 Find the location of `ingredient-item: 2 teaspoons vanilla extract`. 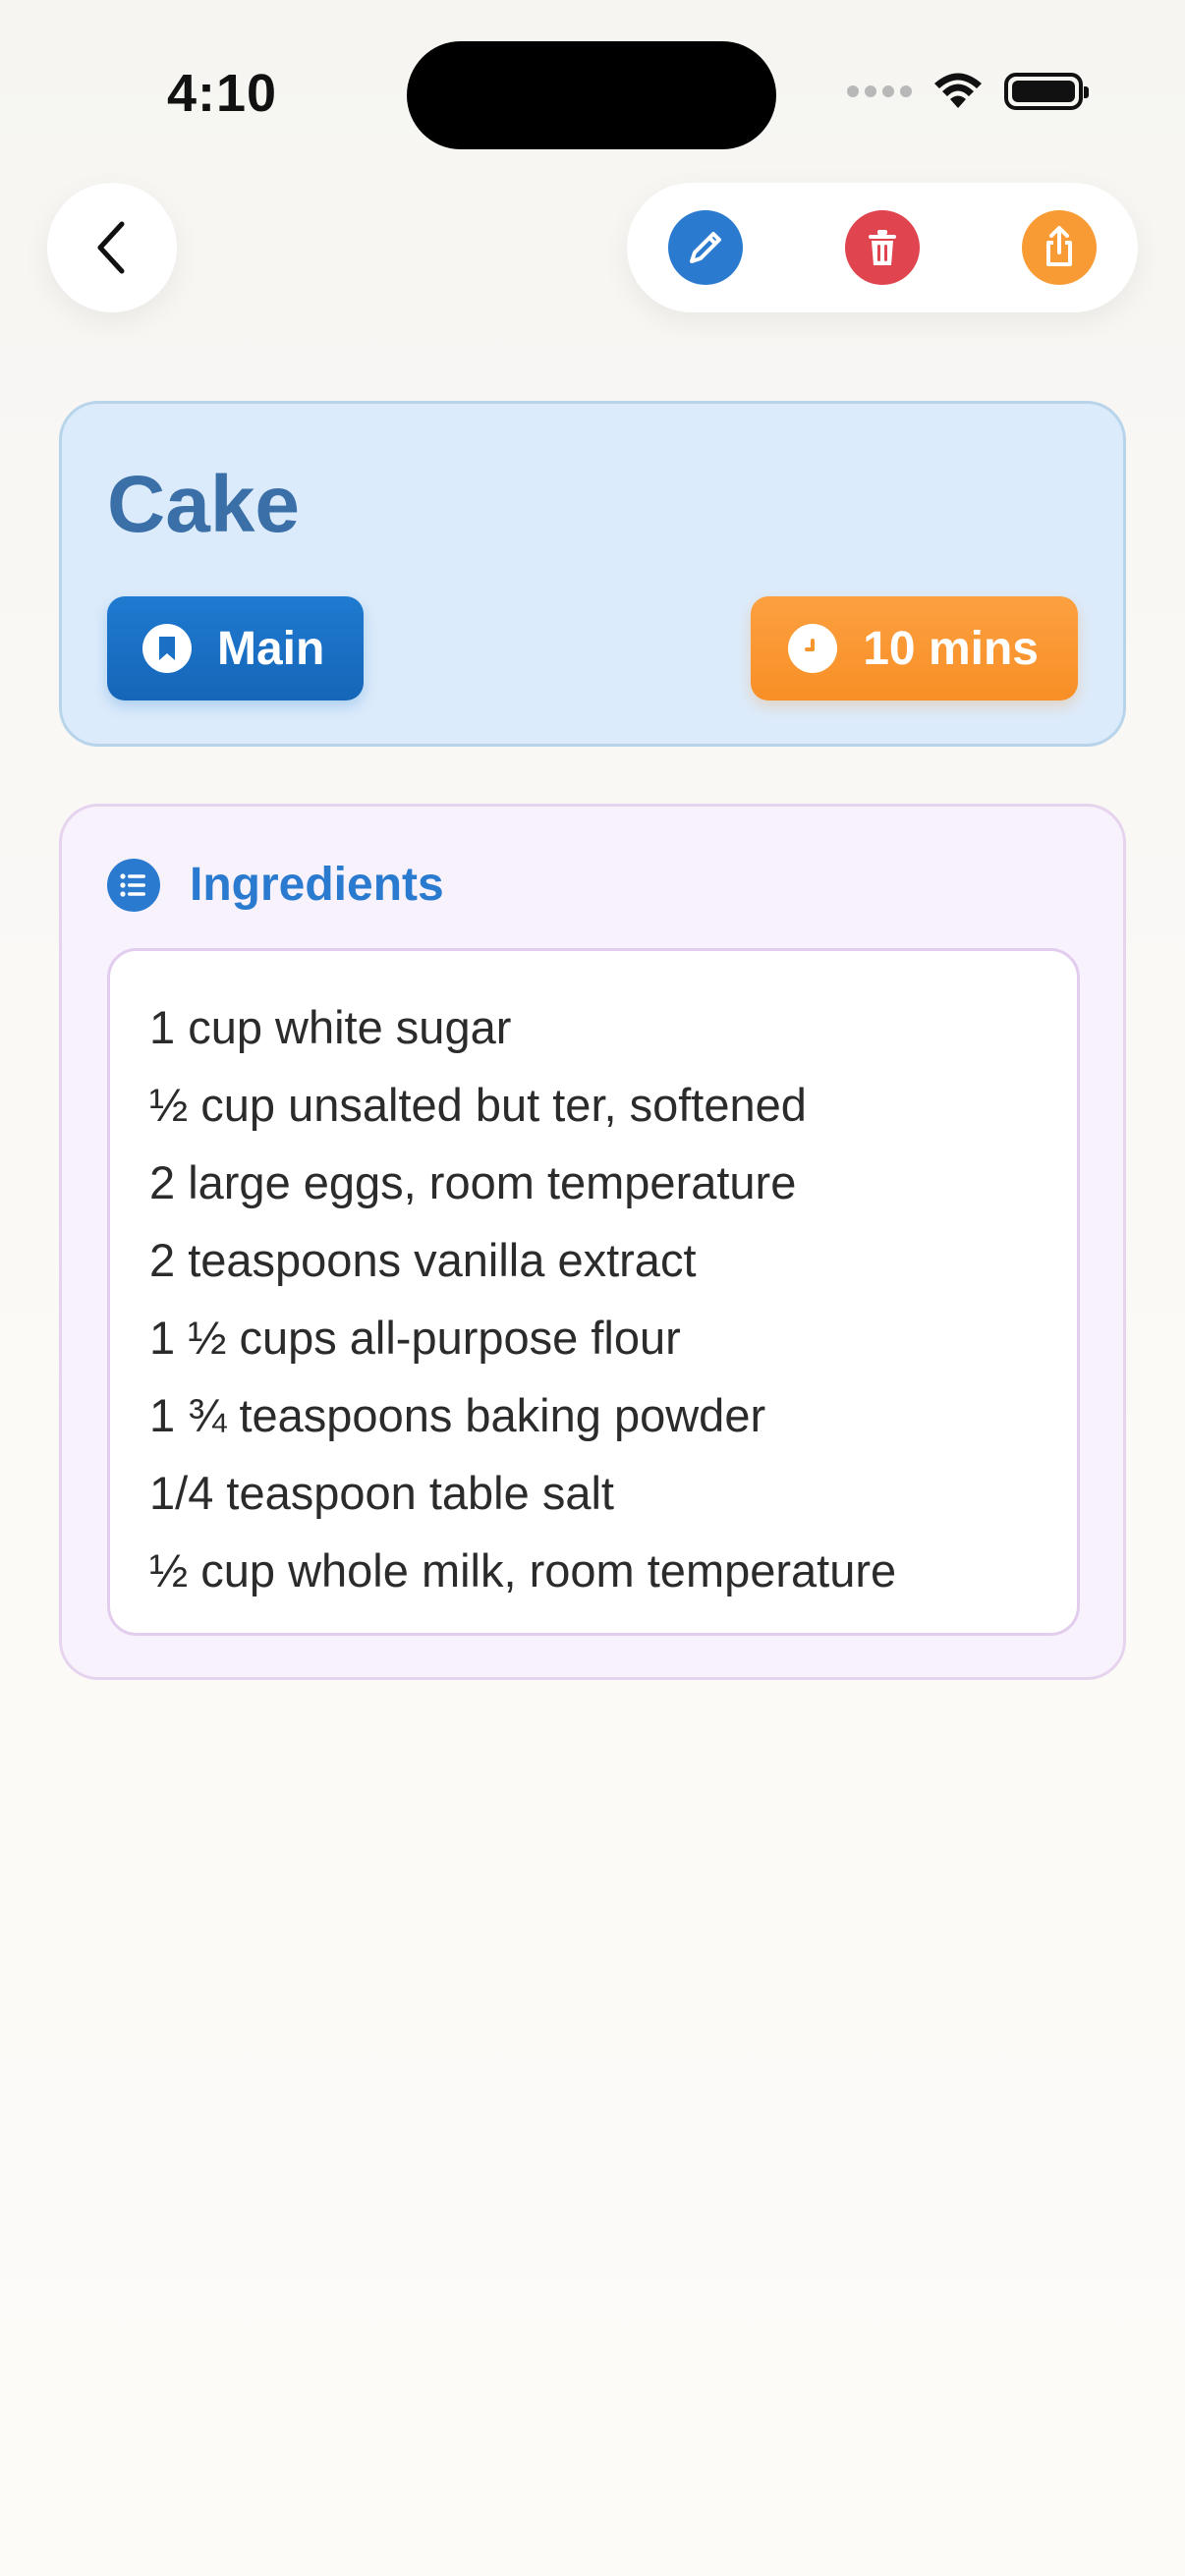

ingredient-item: 2 teaspoons vanilla extract is located at coordinates (423, 1260).